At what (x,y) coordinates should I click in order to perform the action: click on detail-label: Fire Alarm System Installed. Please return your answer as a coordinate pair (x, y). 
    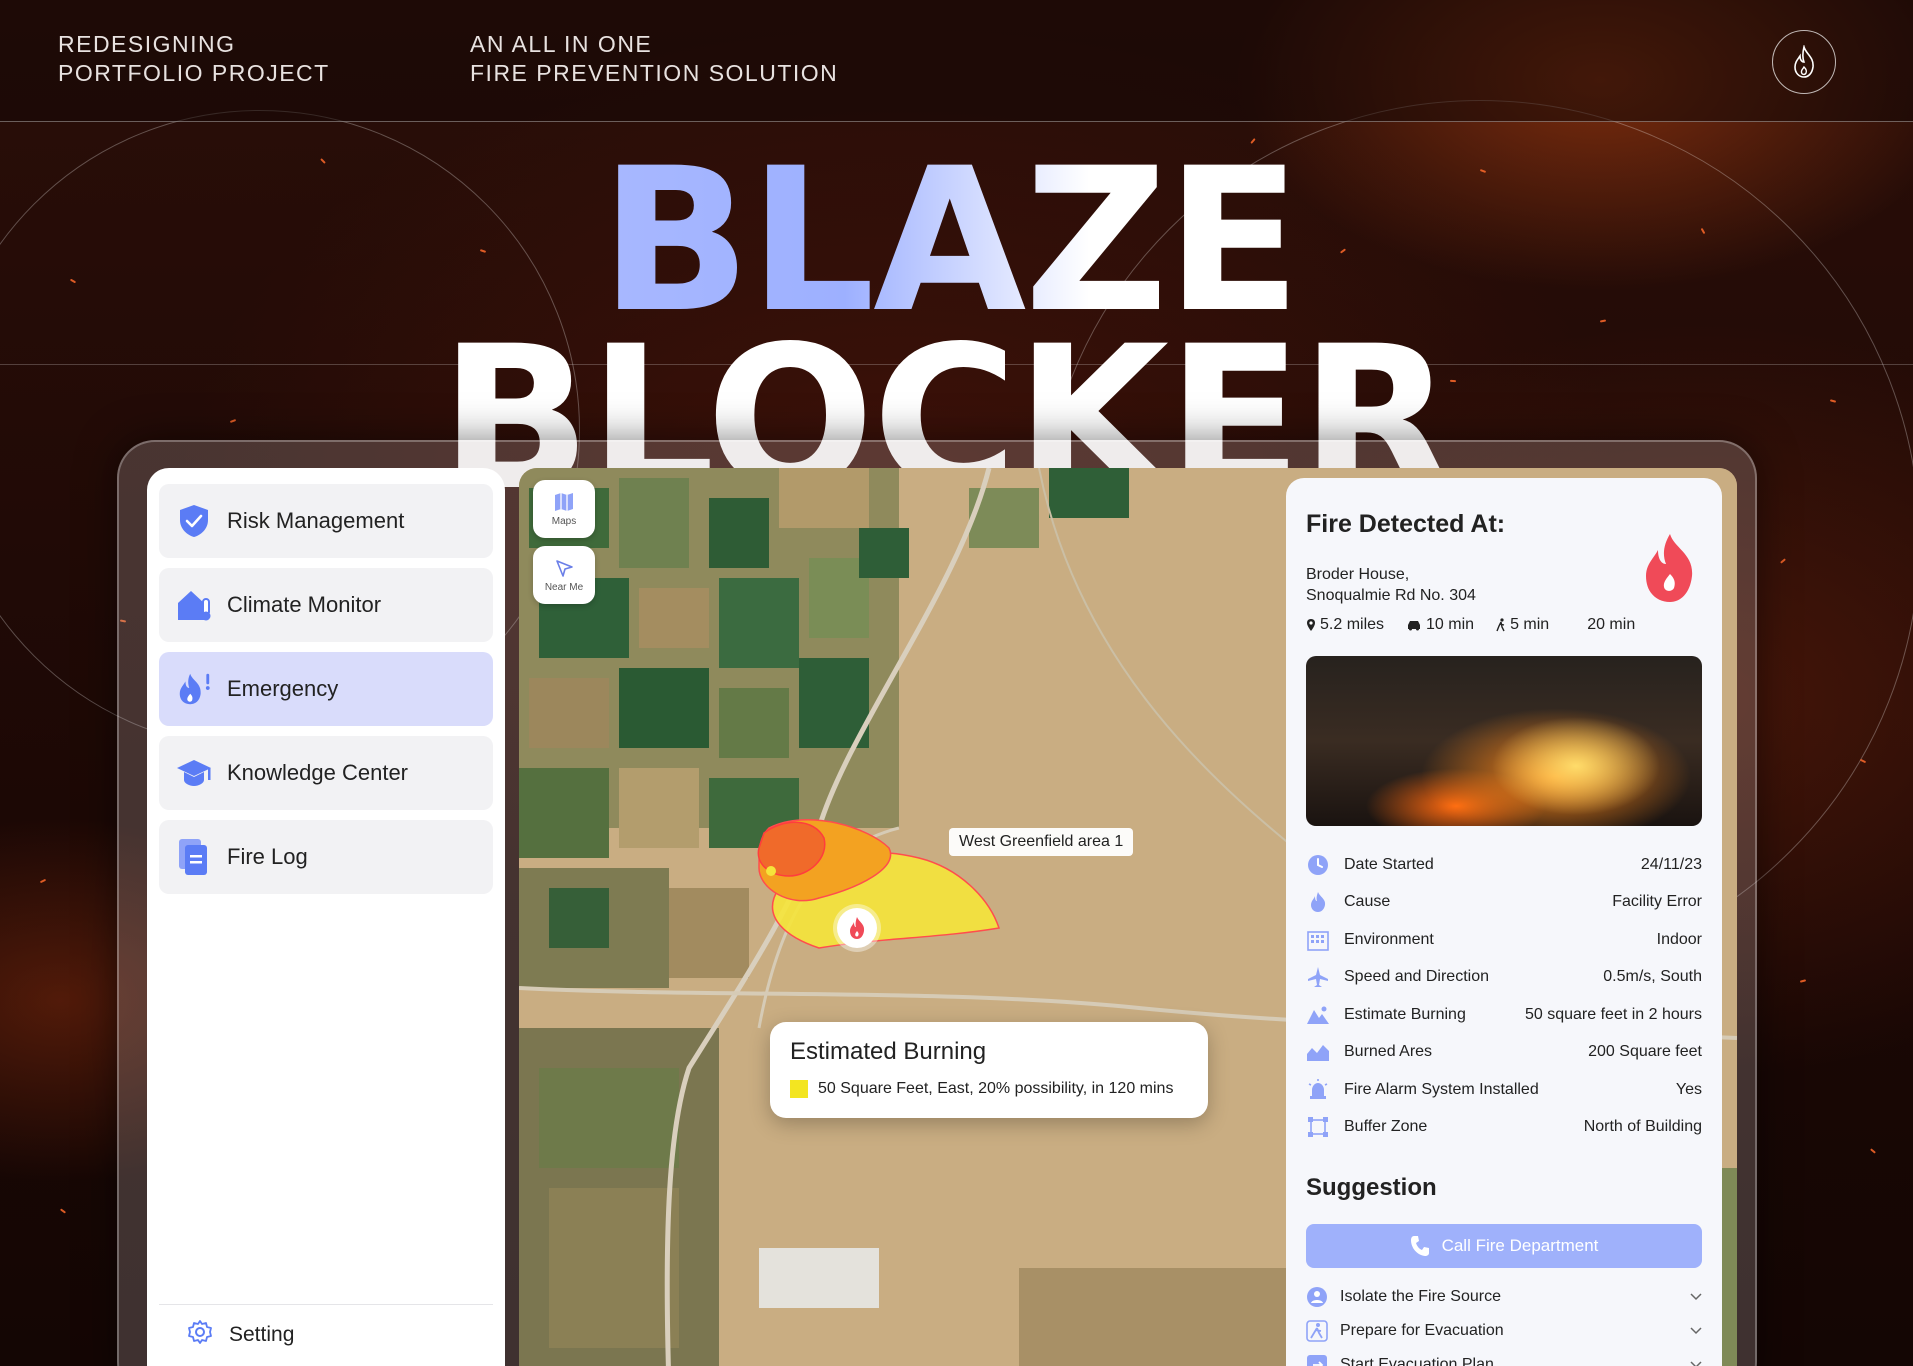
    Looking at the image, I should click on (1441, 1089).